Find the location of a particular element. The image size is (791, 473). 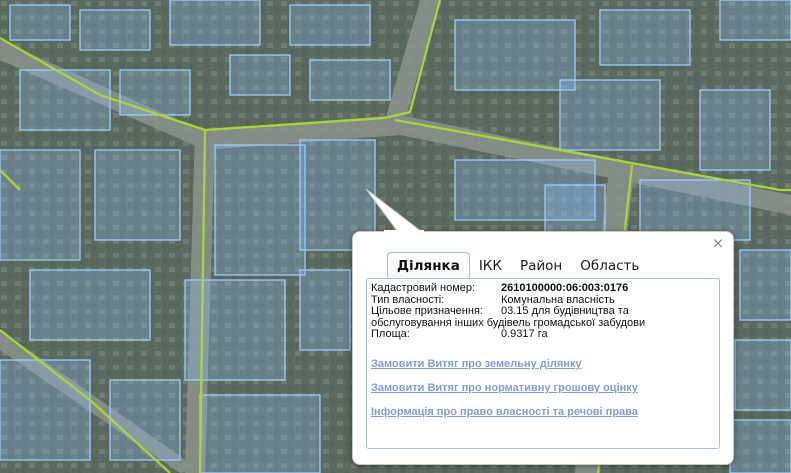

popup-tabs: Ділянка ІКК Район Область is located at coordinates (517, 265).